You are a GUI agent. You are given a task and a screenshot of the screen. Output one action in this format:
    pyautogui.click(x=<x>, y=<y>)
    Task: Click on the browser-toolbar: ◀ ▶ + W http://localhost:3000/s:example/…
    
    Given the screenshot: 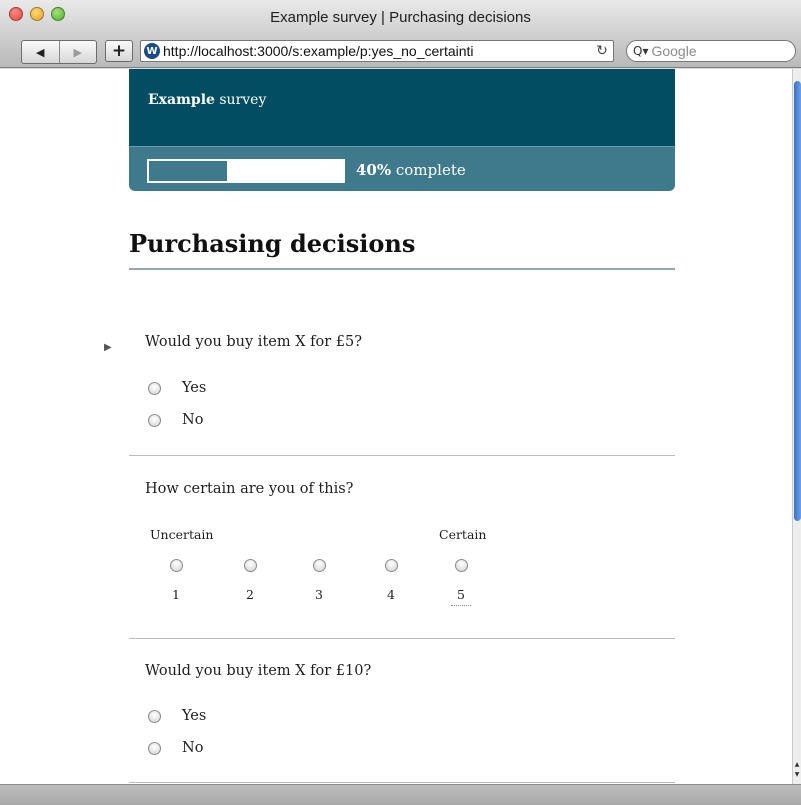 What is the action you would take?
    pyautogui.click(x=400, y=52)
    